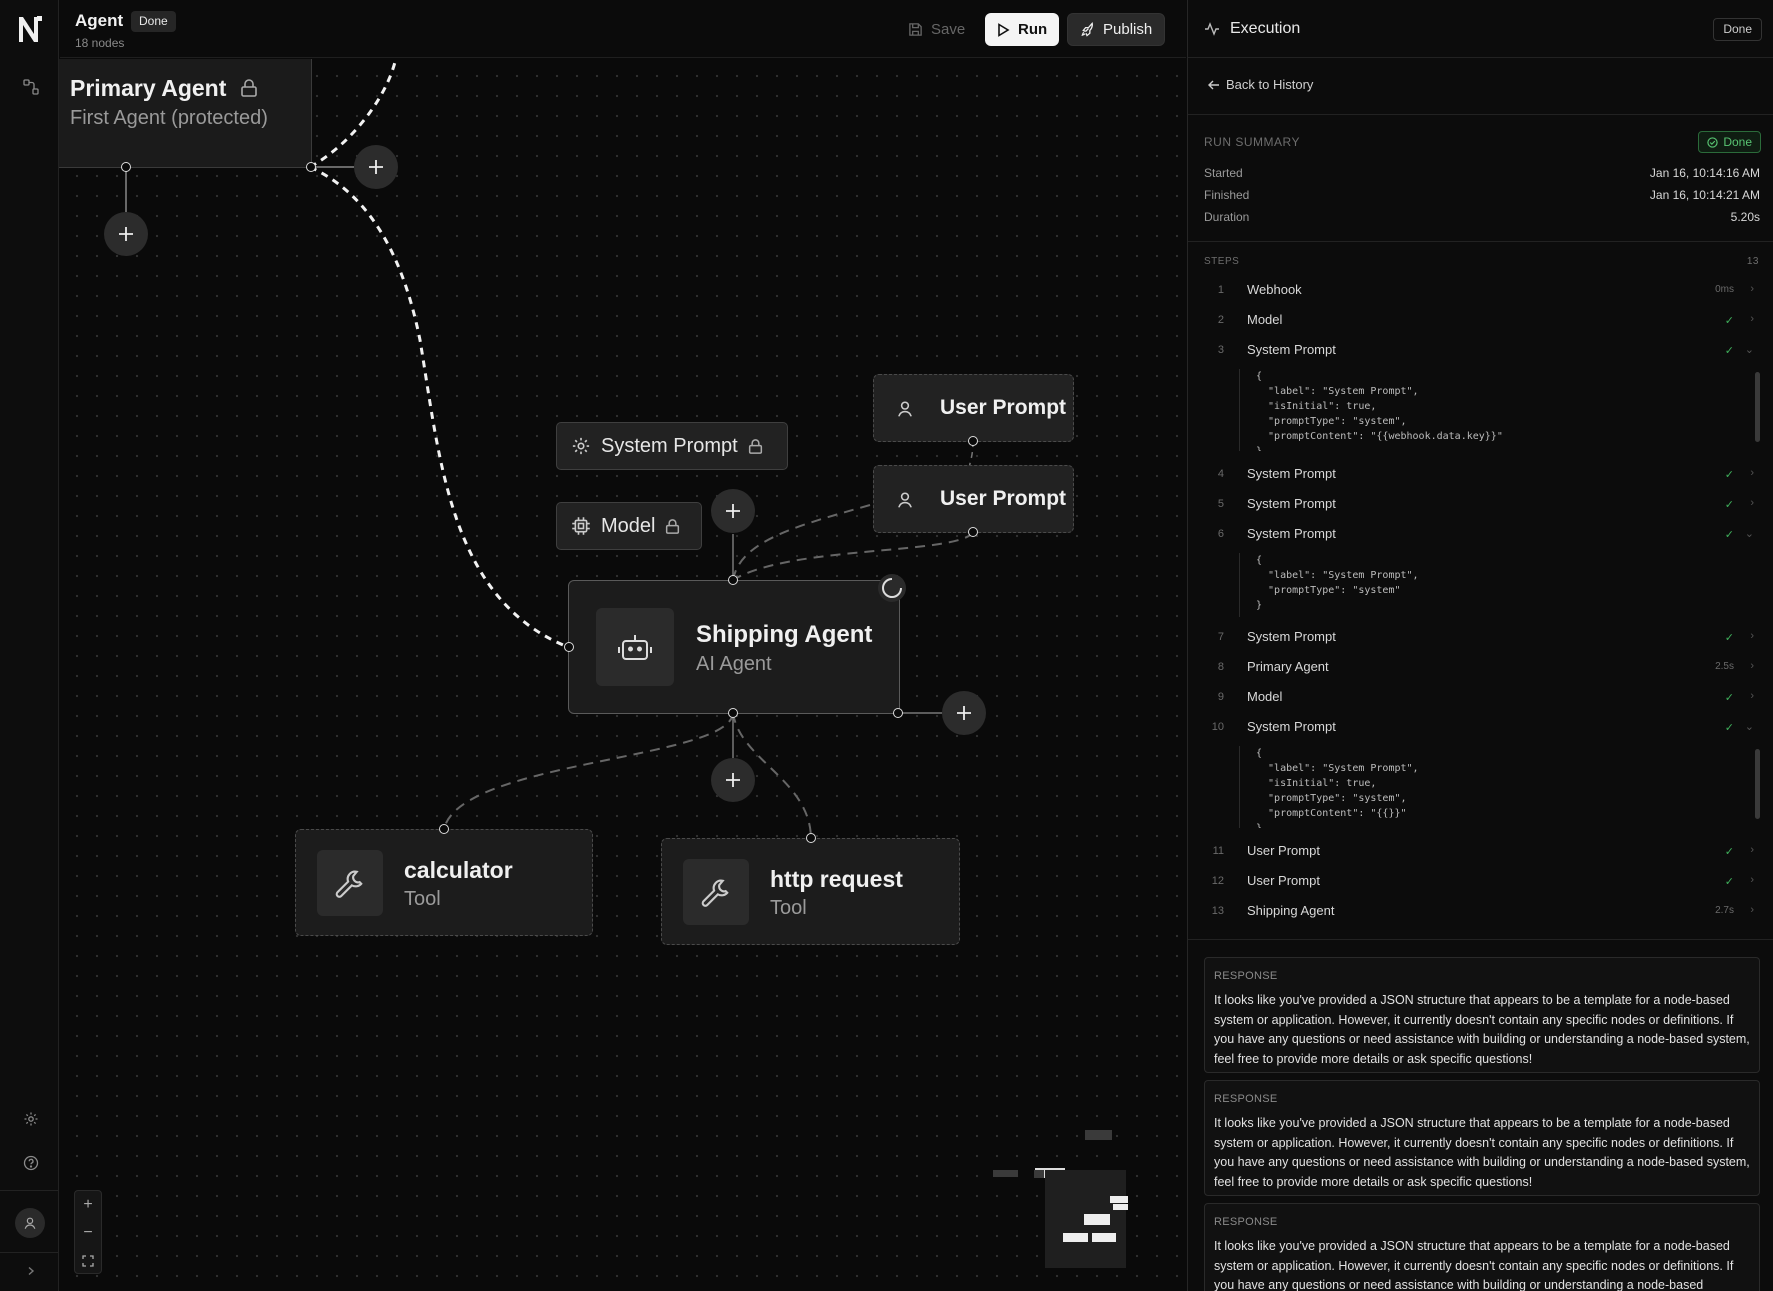 The height and width of the screenshot is (1291, 1773). Describe the element at coordinates (898, 713) in the screenshot. I see `shipping-agent-right-handle` at that location.